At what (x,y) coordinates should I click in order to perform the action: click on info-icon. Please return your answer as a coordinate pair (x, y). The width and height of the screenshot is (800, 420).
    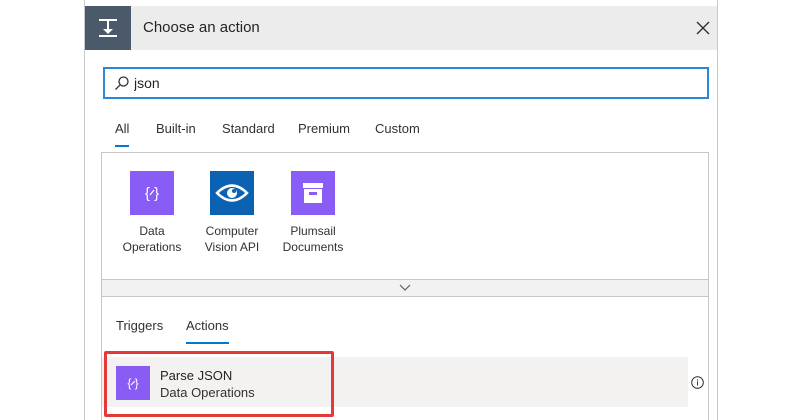
    Looking at the image, I should click on (697, 382).